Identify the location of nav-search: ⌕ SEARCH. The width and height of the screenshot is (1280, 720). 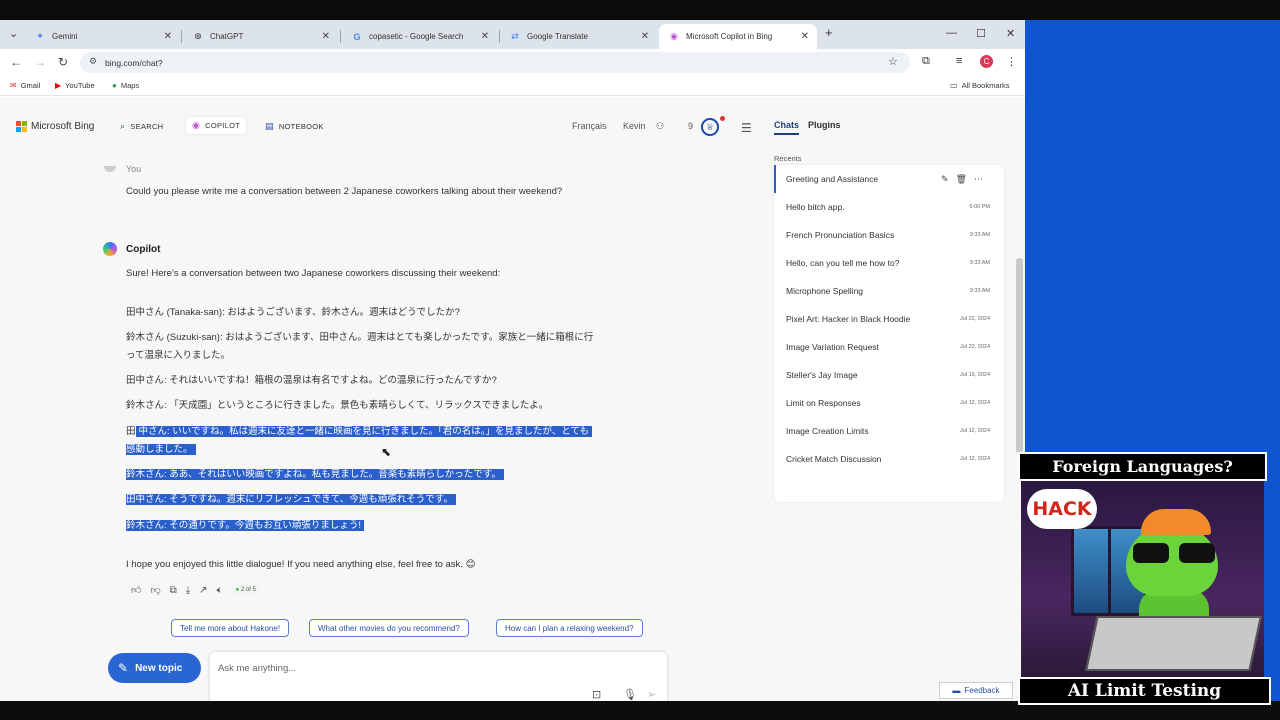
(141, 126).